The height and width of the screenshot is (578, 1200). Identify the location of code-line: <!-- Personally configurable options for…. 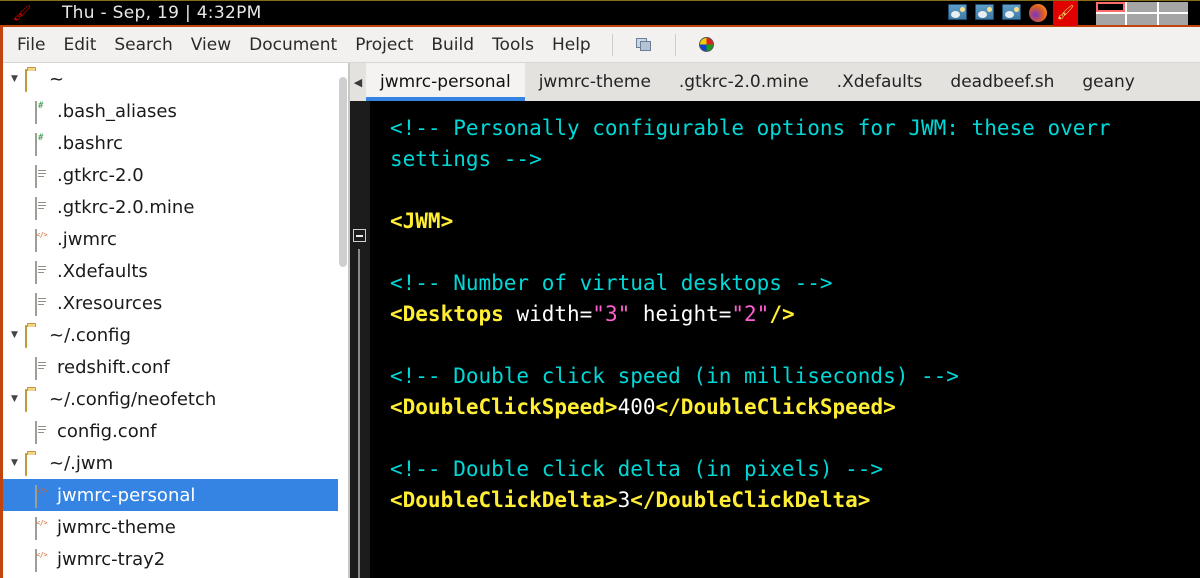
(795, 128).